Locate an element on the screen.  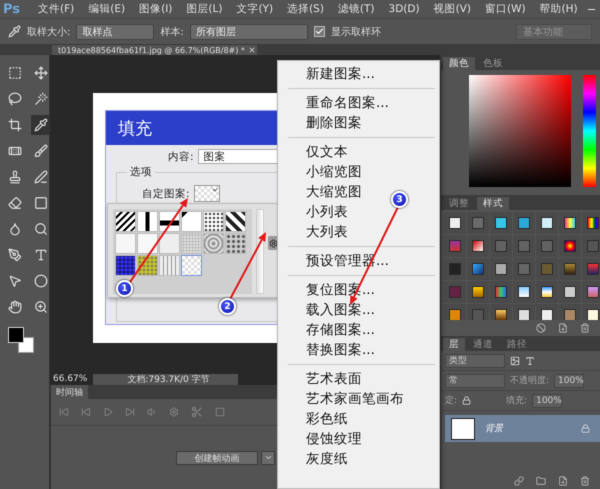
blend-mode-select: 常 is located at coordinates (475, 381).